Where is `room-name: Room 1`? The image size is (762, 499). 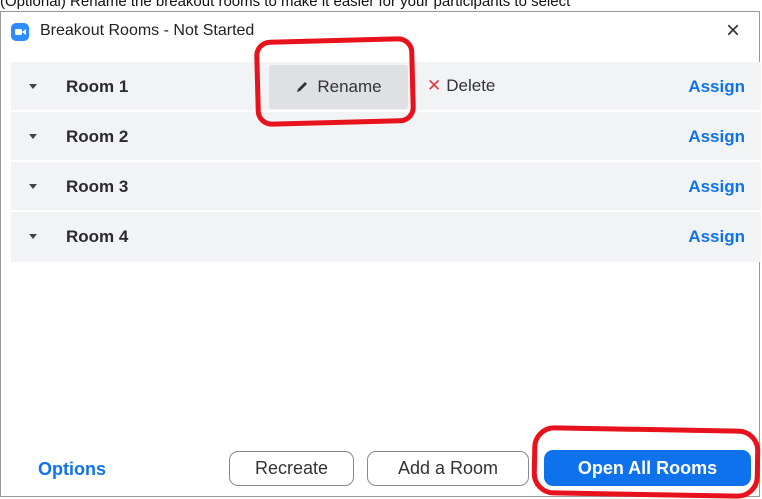 room-name: Room 1 is located at coordinates (97, 86).